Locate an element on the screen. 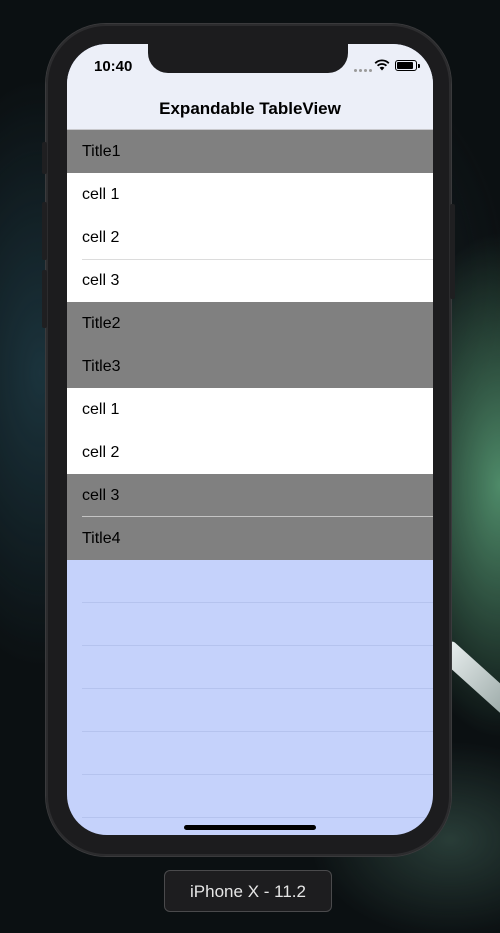 The height and width of the screenshot is (933, 500). section-header-title1: Title1 is located at coordinates (250, 151).